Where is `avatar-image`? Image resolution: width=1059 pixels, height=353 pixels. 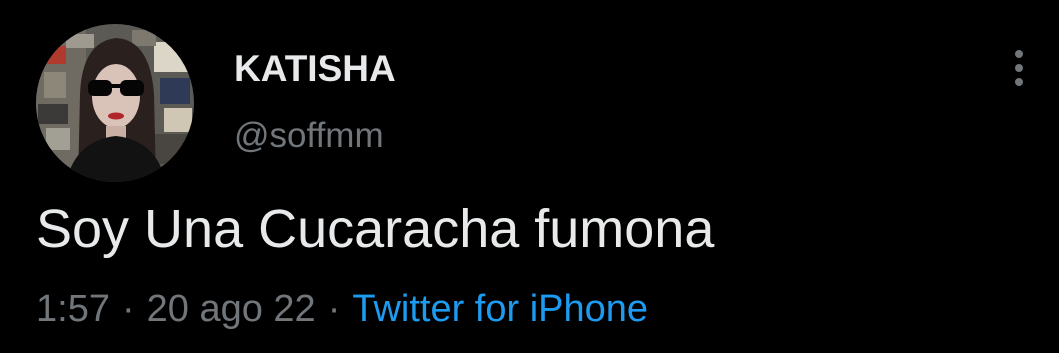 avatar-image is located at coordinates (115, 103).